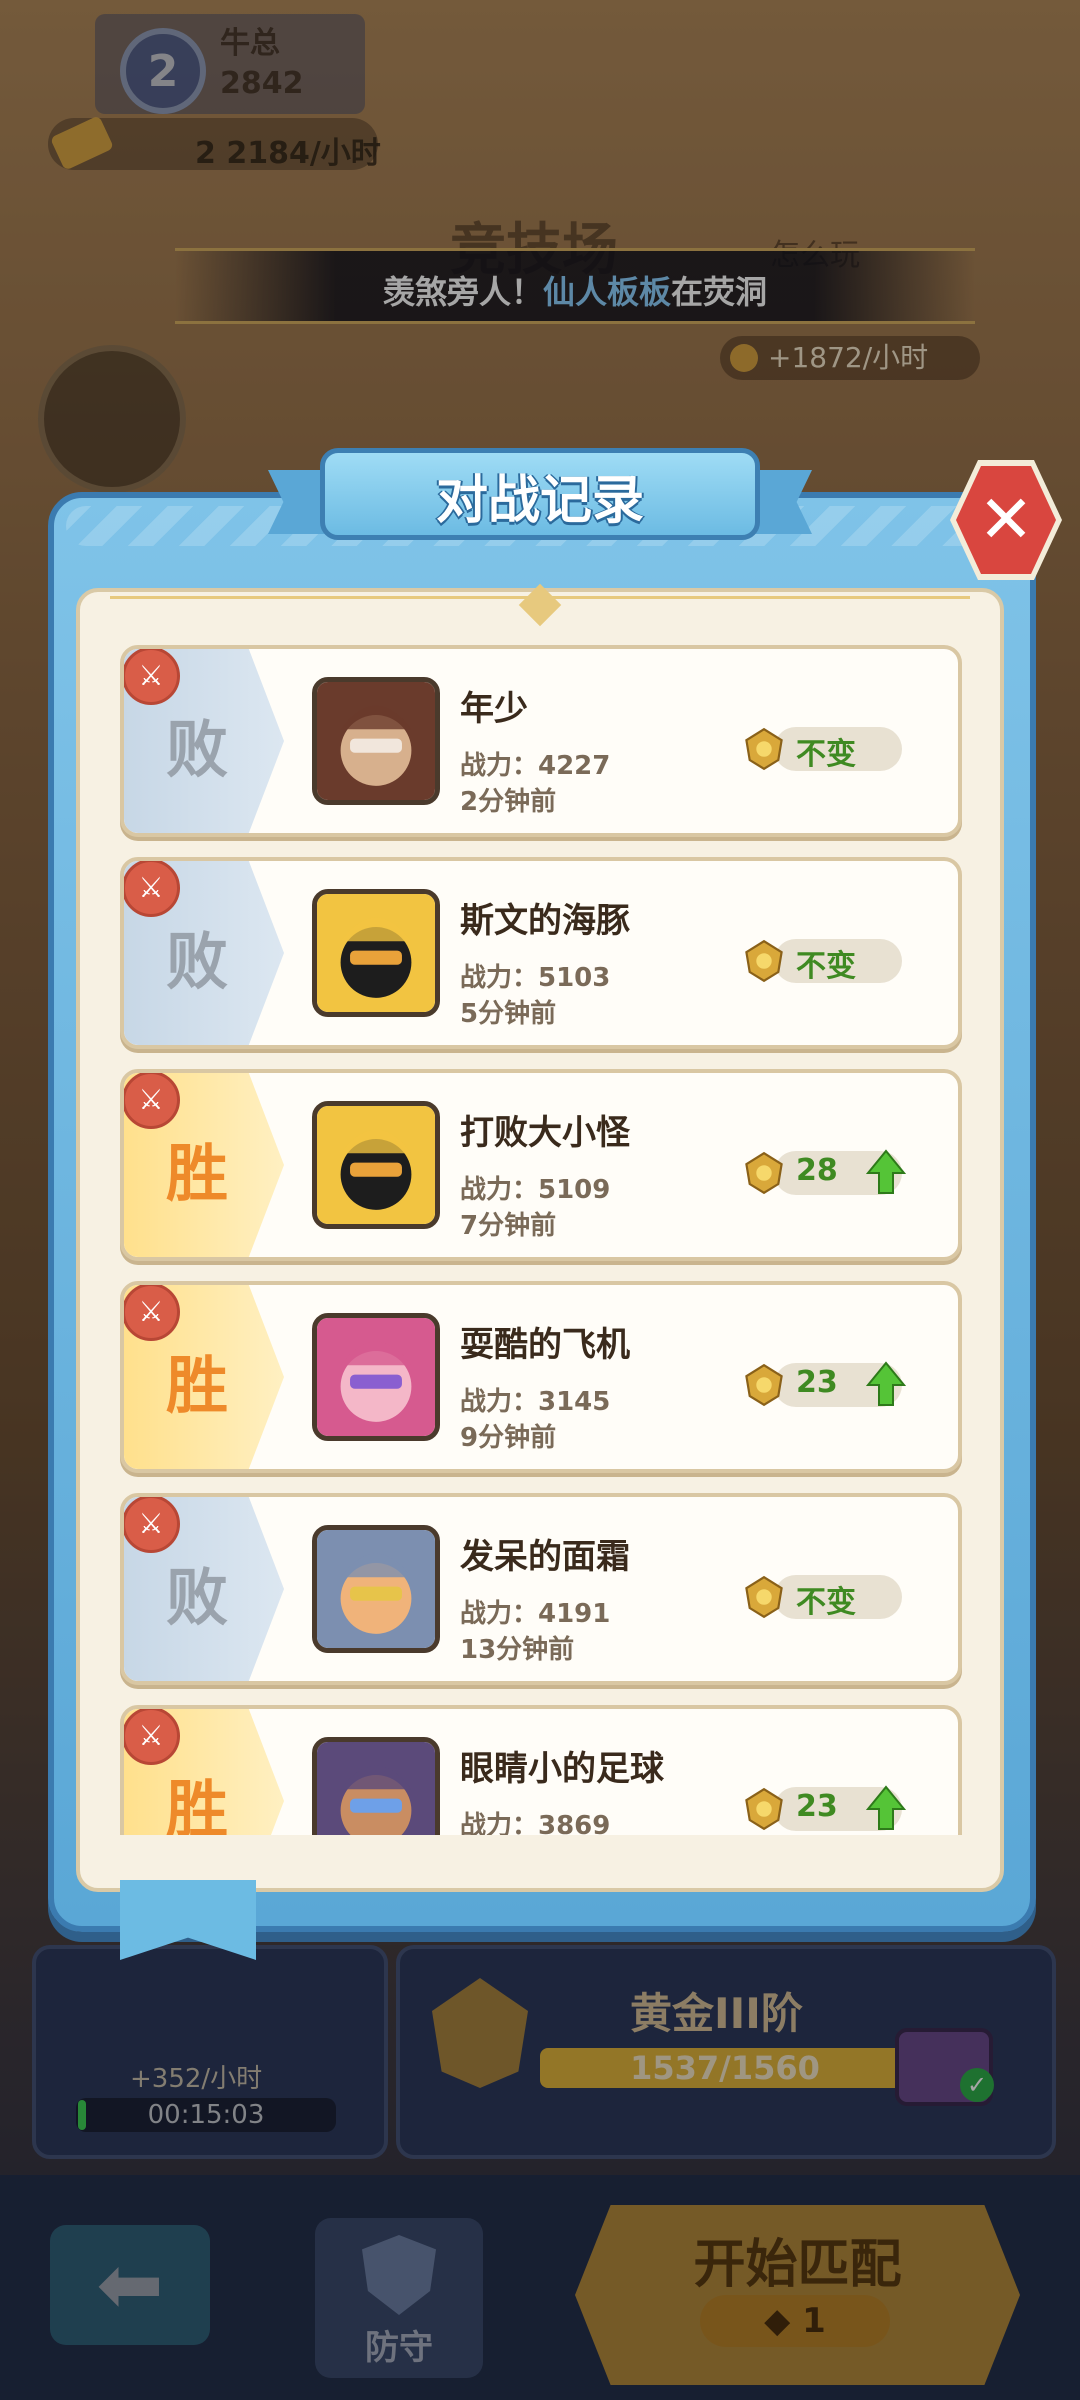  What do you see at coordinates (1006, 519) in the screenshot?
I see `close-icon: ✕` at bounding box center [1006, 519].